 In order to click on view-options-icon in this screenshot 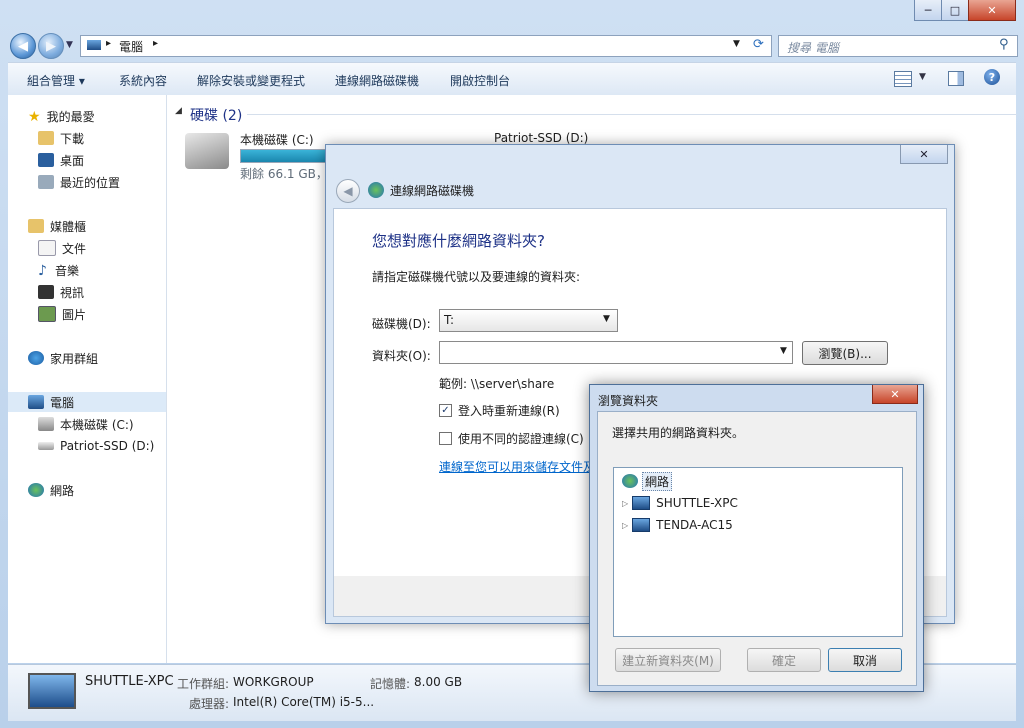, I will do `click(903, 79)`.